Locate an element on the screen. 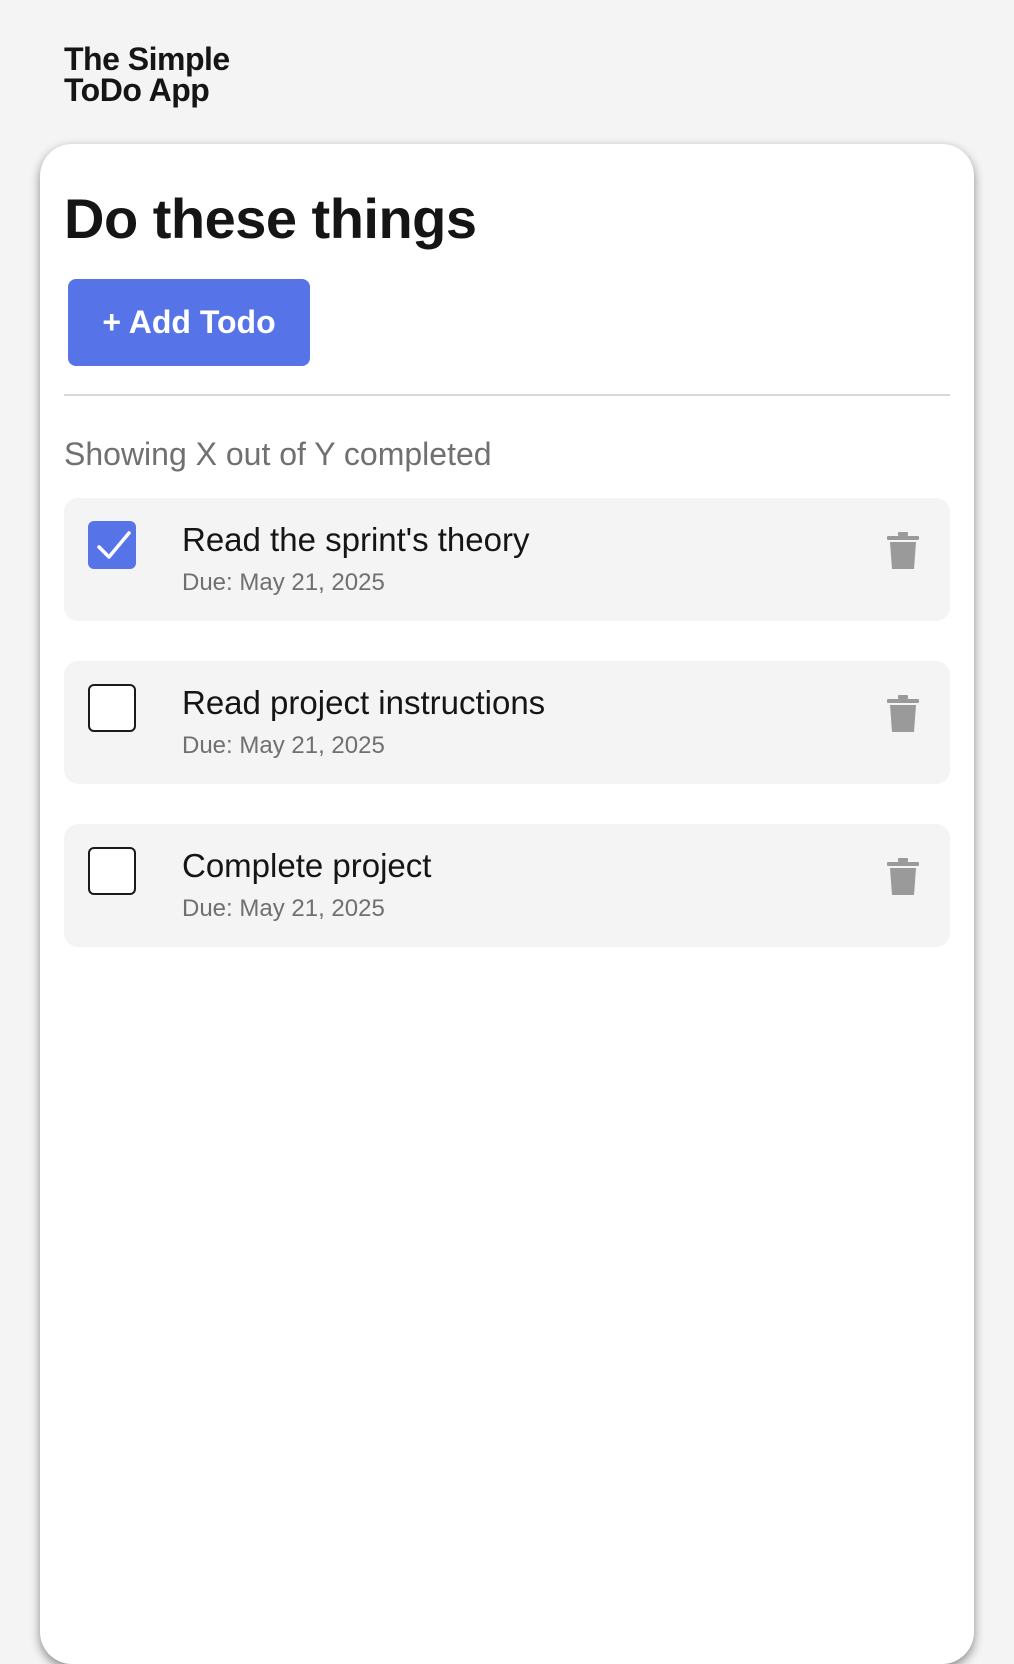 Image resolution: width=1014 pixels, height=1664 pixels. app-logo: The Simple ToDo App is located at coordinates (147, 74).